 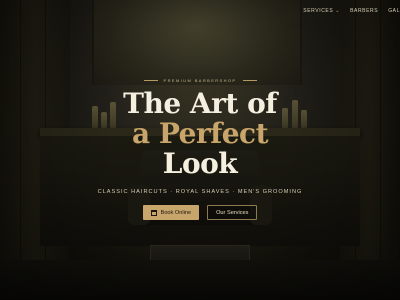 What do you see at coordinates (200, 103) in the screenshot?
I see `hero-title-line-1: The Art of` at bounding box center [200, 103].